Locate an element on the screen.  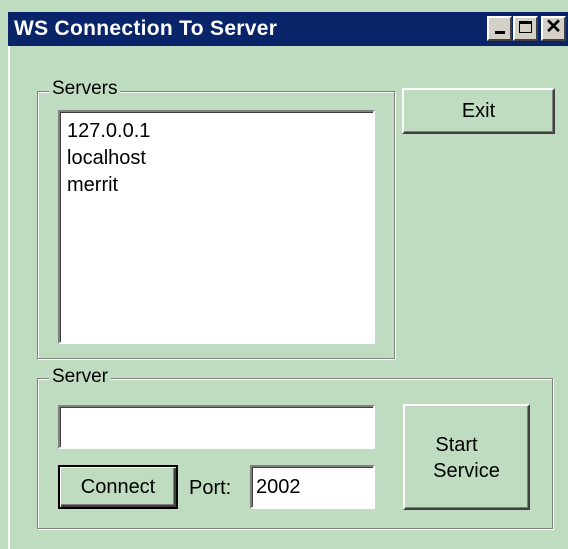
port-input is located at coordinates (312, 487).